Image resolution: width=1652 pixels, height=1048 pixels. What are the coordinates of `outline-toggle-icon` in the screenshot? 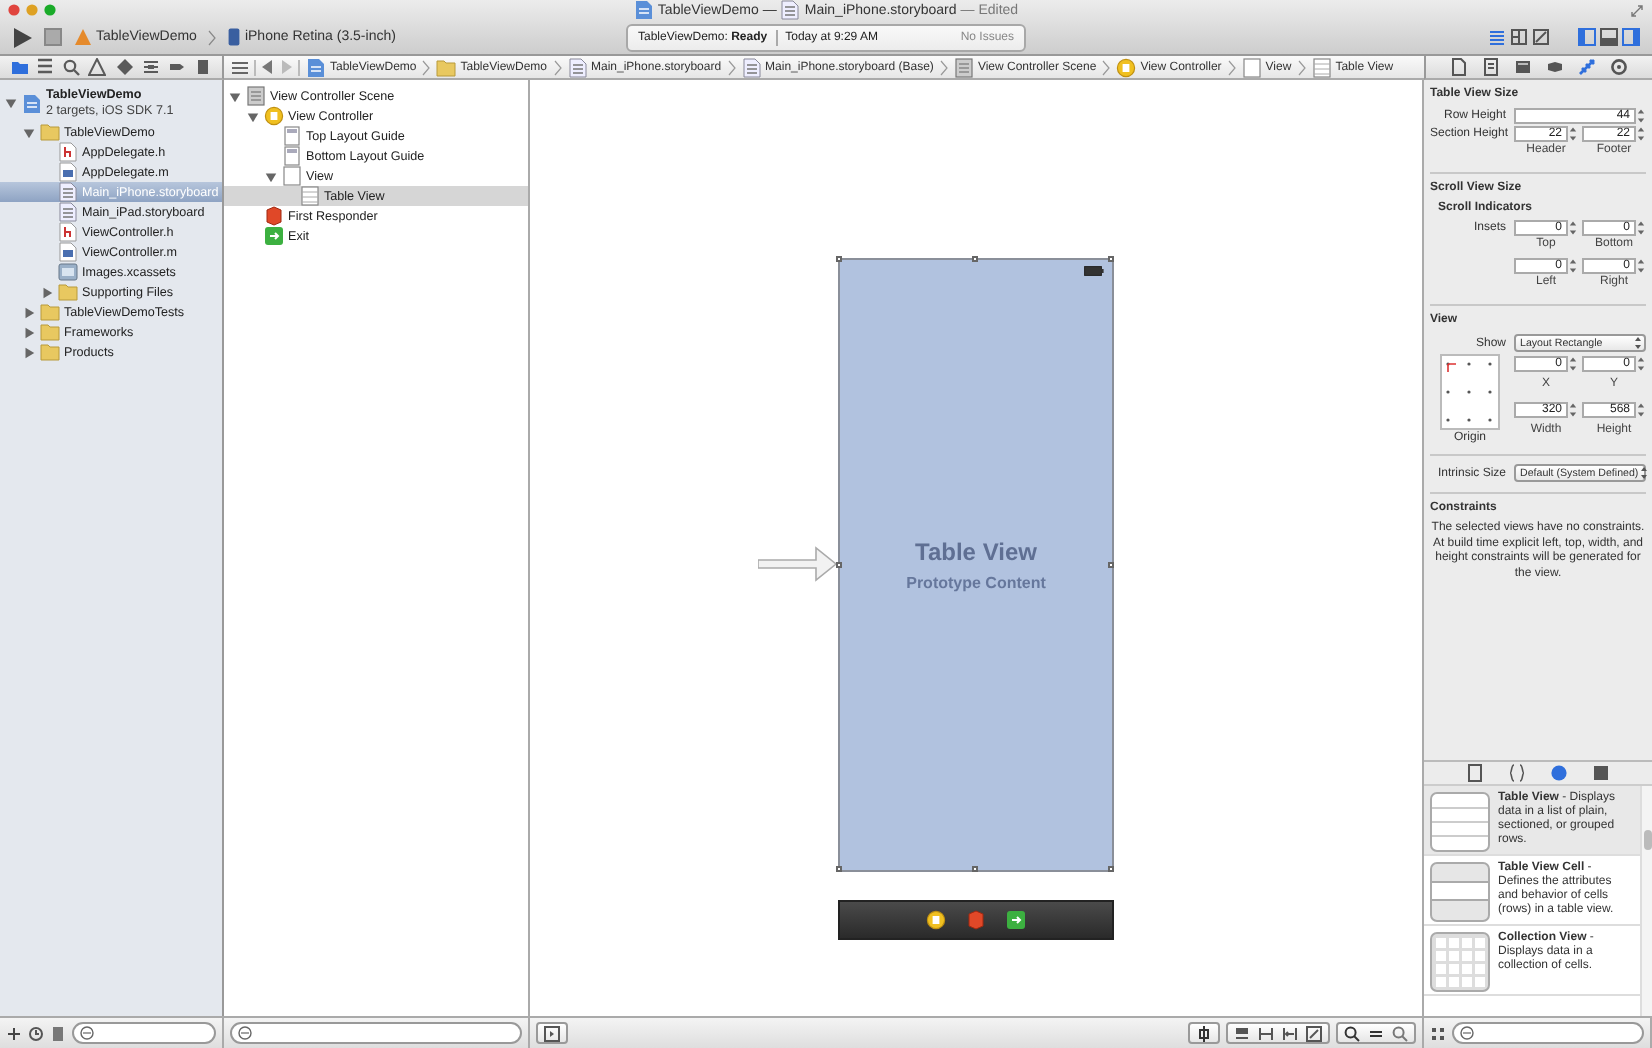 It's located at (552, 1033).